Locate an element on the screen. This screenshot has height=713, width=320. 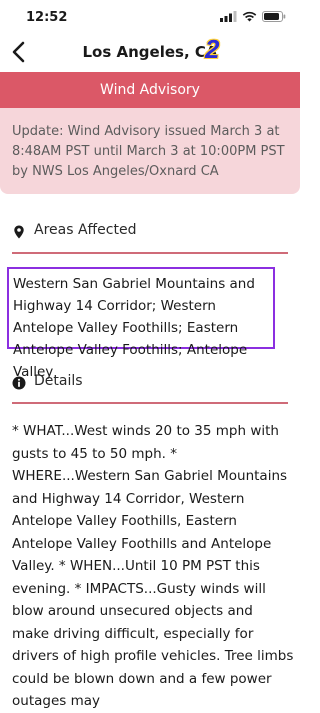
map-pin-icon is located at coordinates (19, 232).